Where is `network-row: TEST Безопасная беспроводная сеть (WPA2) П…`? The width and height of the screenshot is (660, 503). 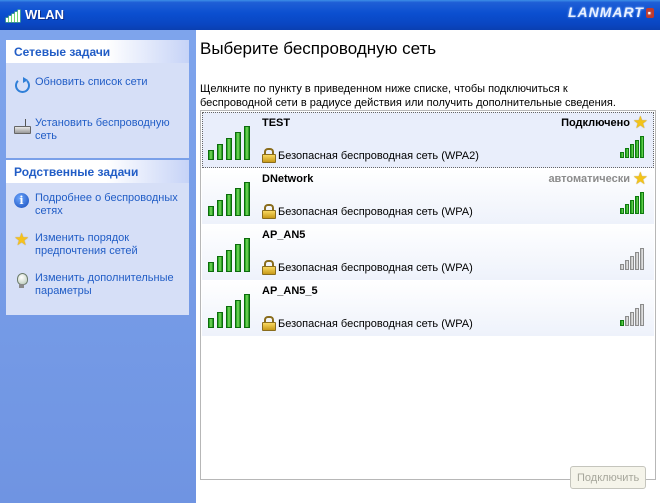
network-row: TEST Безопасная беспроводная сеть (WPA2) П… is located at coordinates (428, 140).